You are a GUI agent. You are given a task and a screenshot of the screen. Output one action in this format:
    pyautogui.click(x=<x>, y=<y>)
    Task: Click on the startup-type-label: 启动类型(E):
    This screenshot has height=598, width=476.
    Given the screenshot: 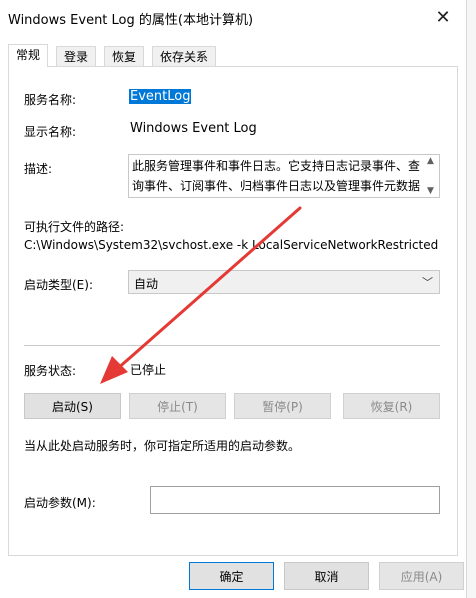 What is the action you would take?
    pyautogui.click(x=58, y=285)
    